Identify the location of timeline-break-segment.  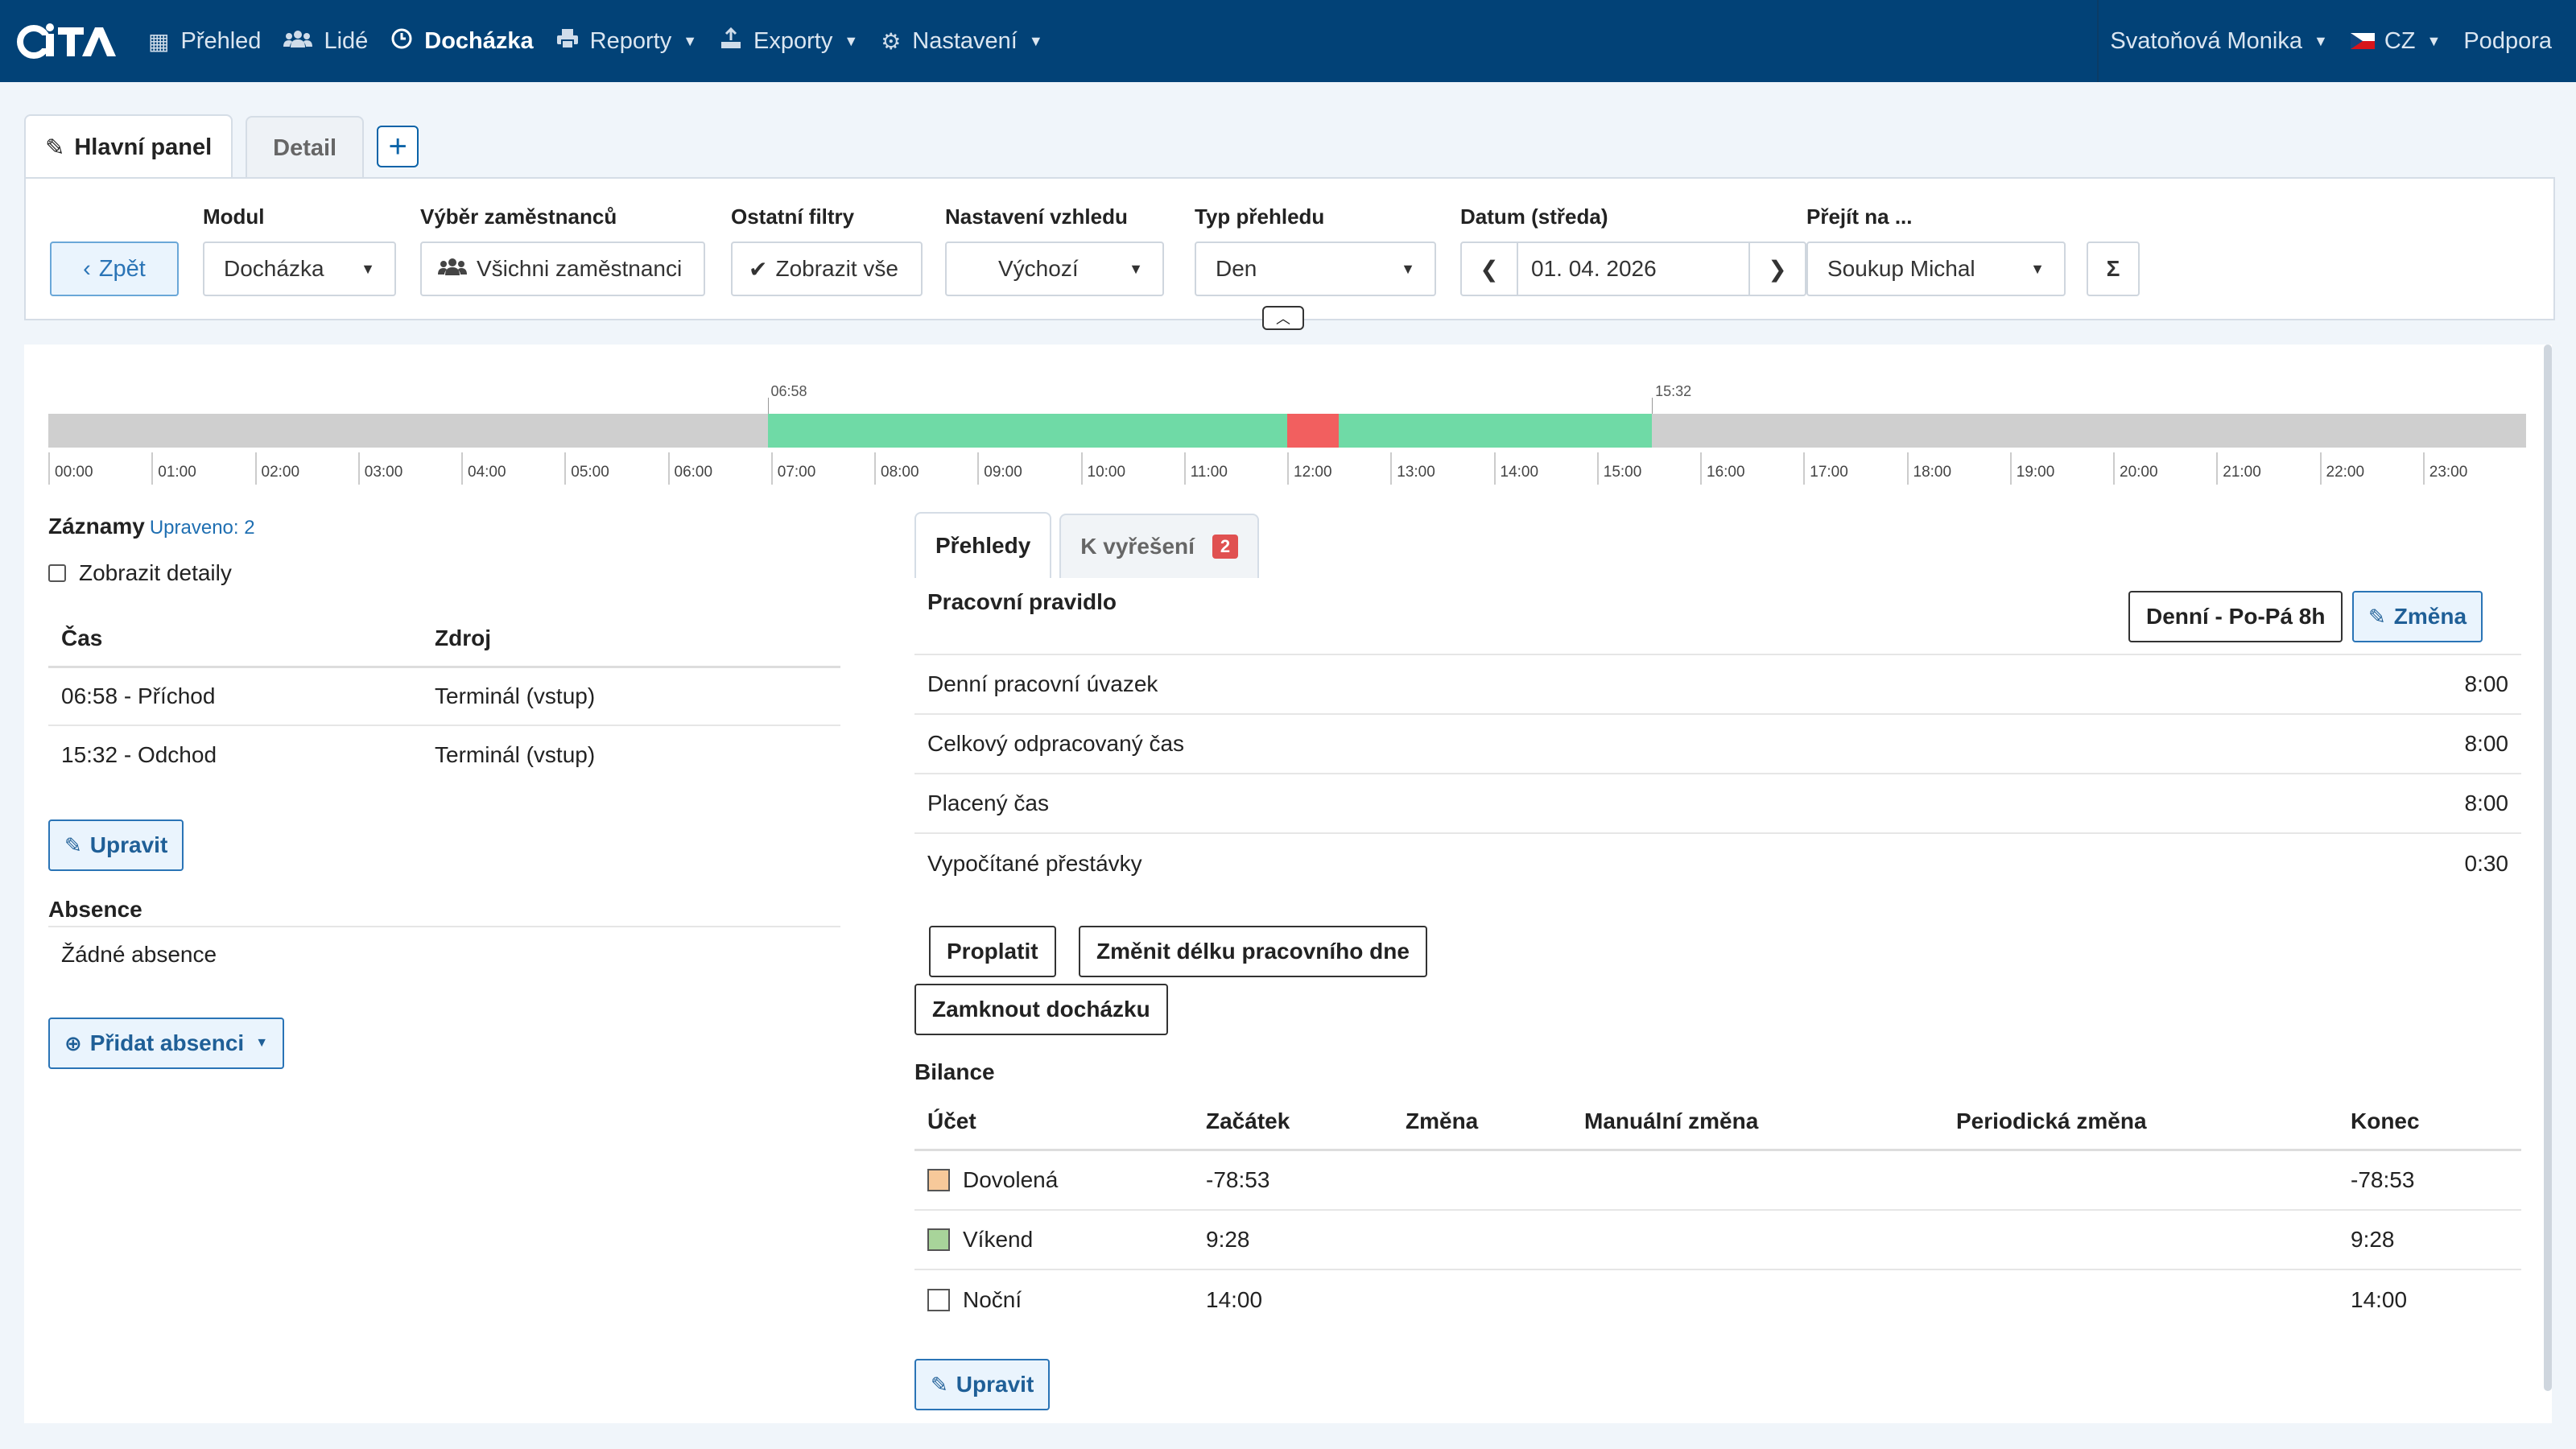
(1313, 431).